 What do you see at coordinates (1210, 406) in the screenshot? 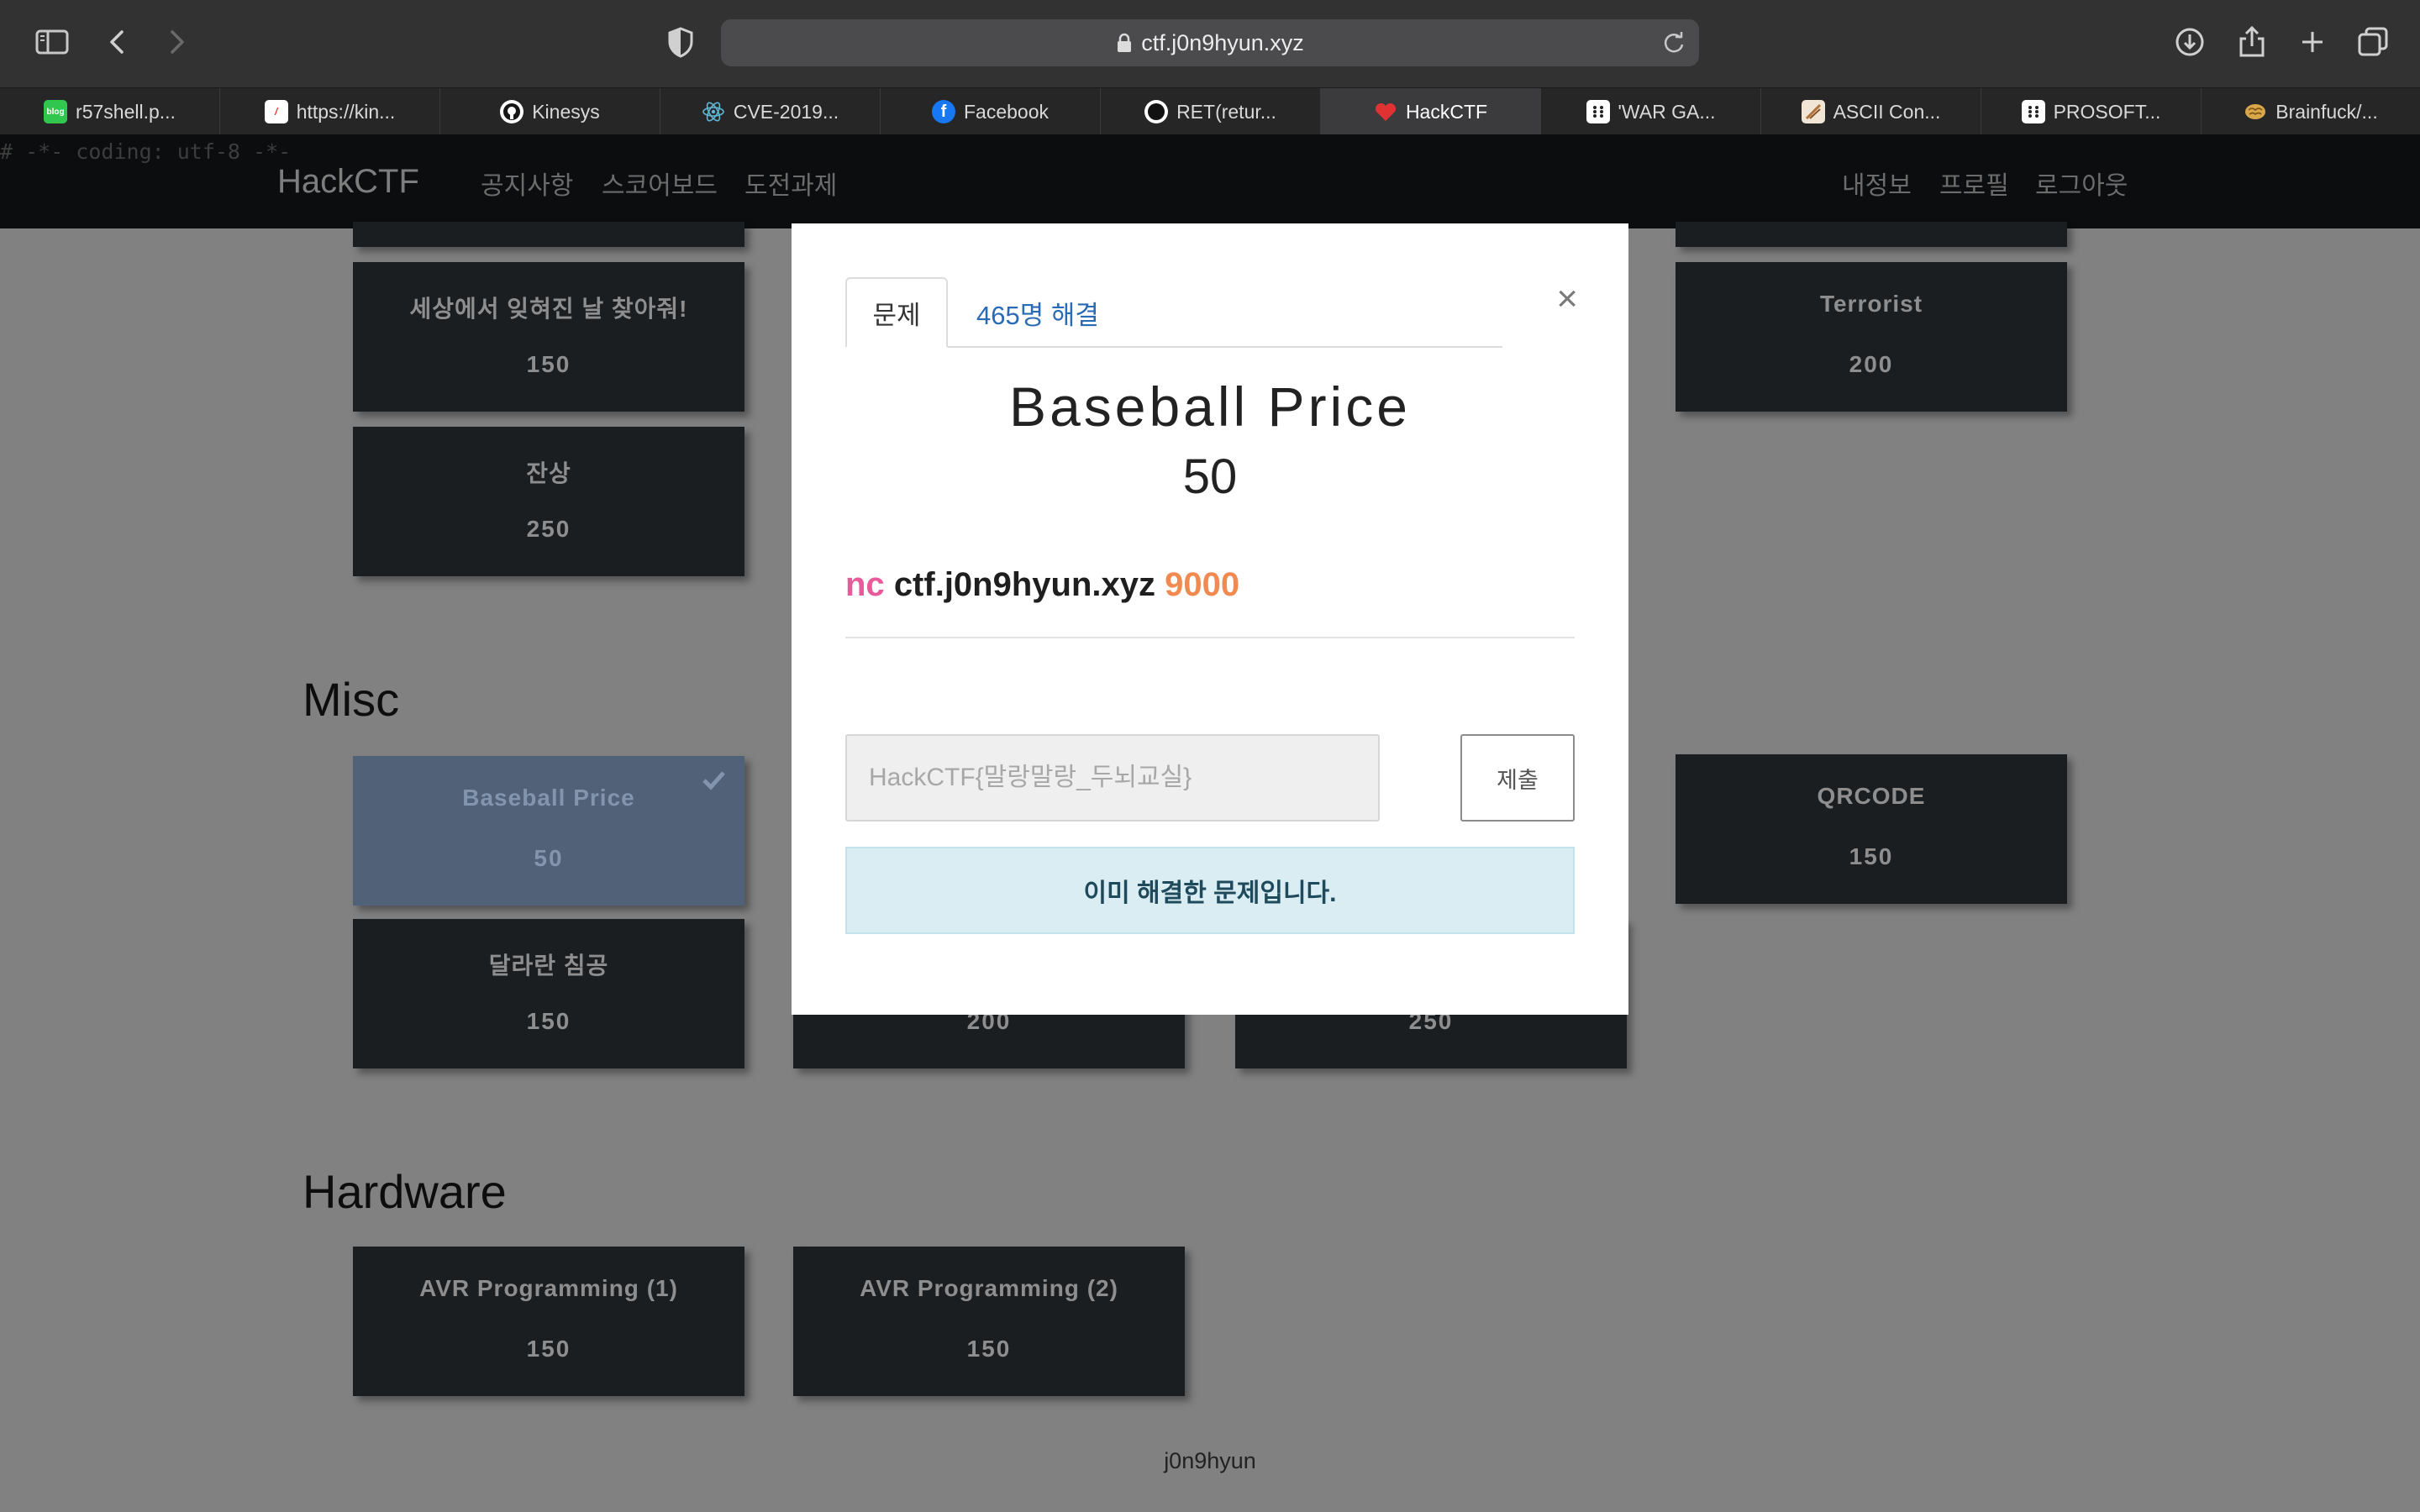
I see `modal-title: Baseball Price` at bounding box center [1210, 406].